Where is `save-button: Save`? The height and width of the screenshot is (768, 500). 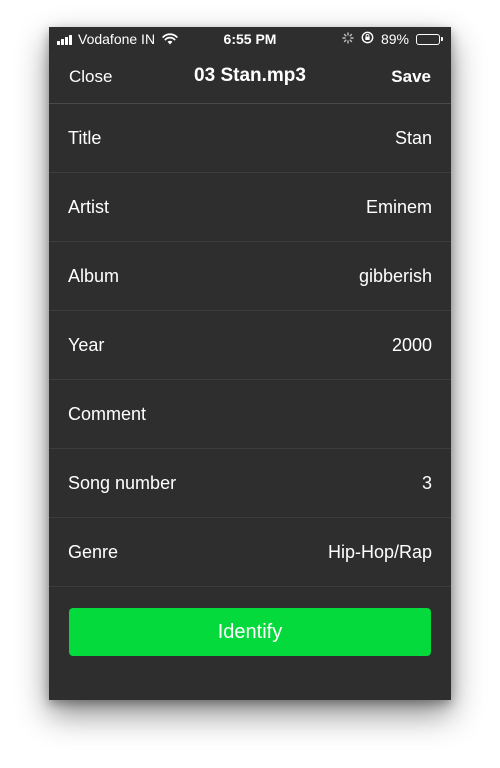
save-button: Save is located at coordinates (411, 77).